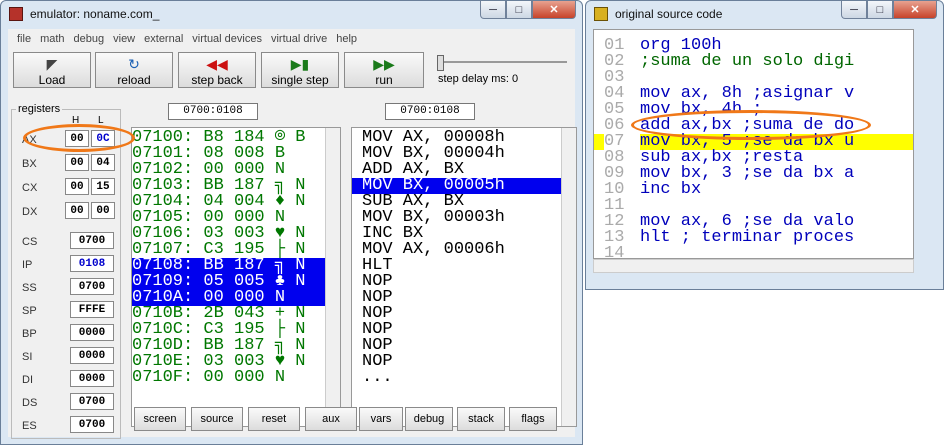 This screenshot has width=944, height=445. What do you see at coordinates (753, 266) in the screenshot?
I see `source-scrollbar` at bounding box center [753, 266].